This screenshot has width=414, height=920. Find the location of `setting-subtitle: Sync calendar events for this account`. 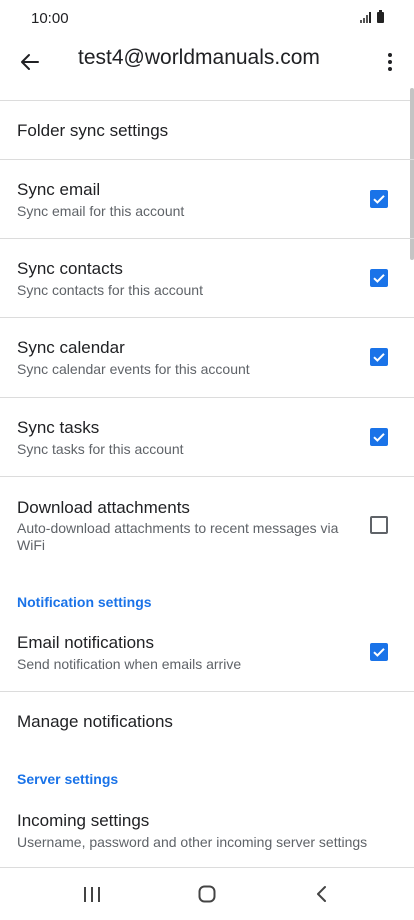

setting-subtitle: Sync calendar events for this account is located at coordinates (133, 369).